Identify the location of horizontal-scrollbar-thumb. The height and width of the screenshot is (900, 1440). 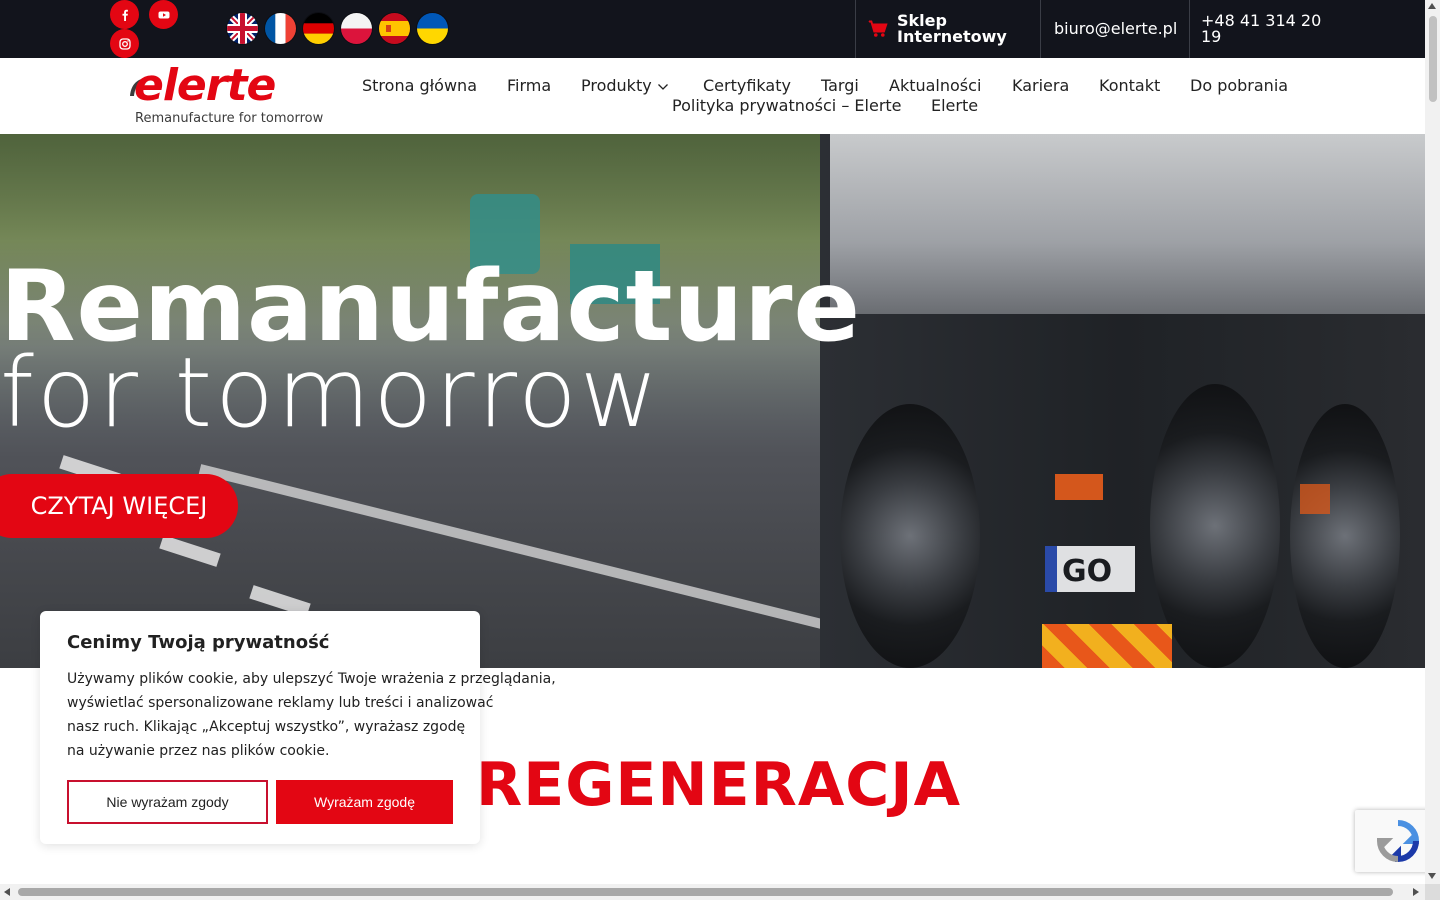
(705, 892).